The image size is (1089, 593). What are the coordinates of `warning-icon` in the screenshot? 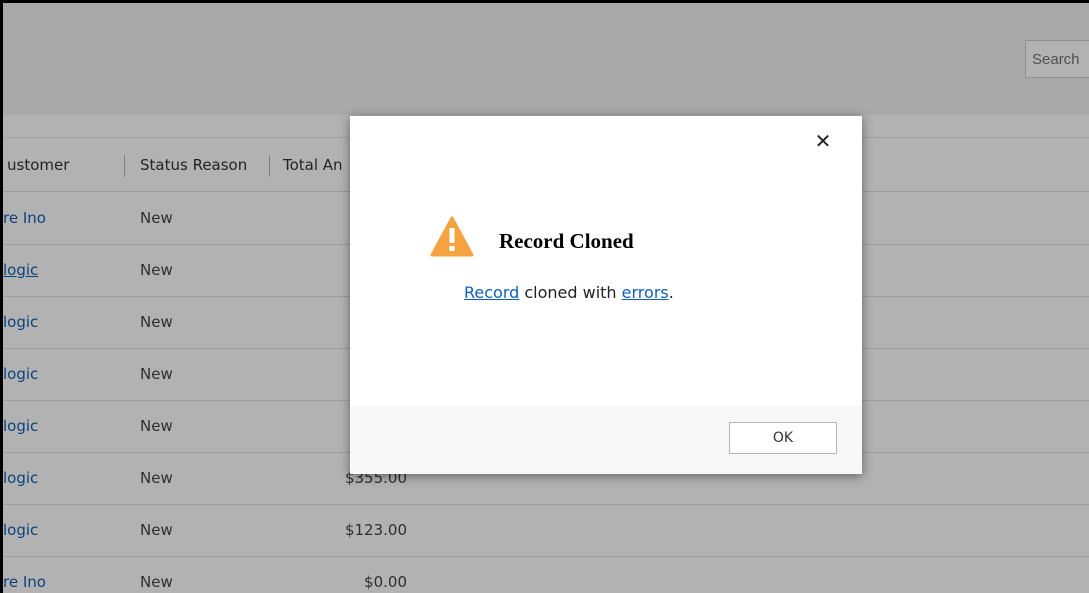 It's located at (452, 237).